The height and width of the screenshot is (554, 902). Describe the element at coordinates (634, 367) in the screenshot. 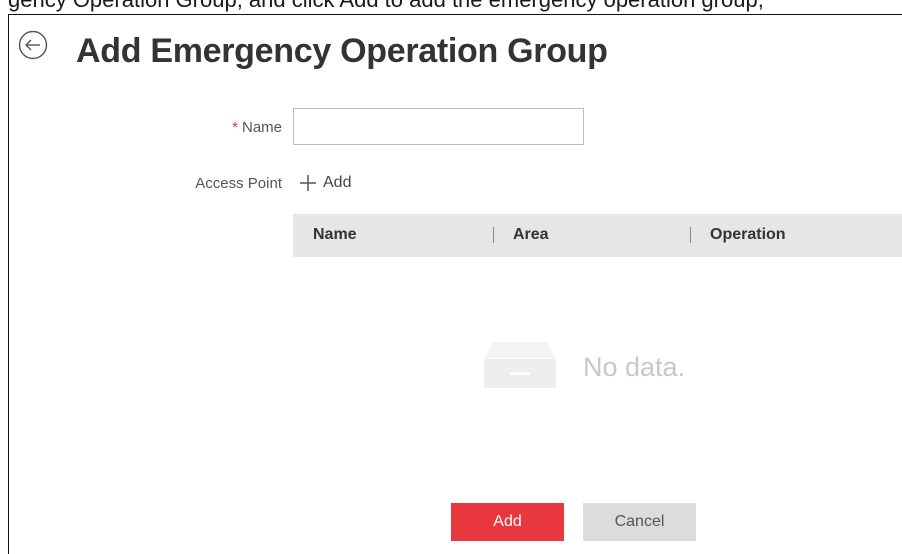

I see `empty-state-text: No data.` at that location.